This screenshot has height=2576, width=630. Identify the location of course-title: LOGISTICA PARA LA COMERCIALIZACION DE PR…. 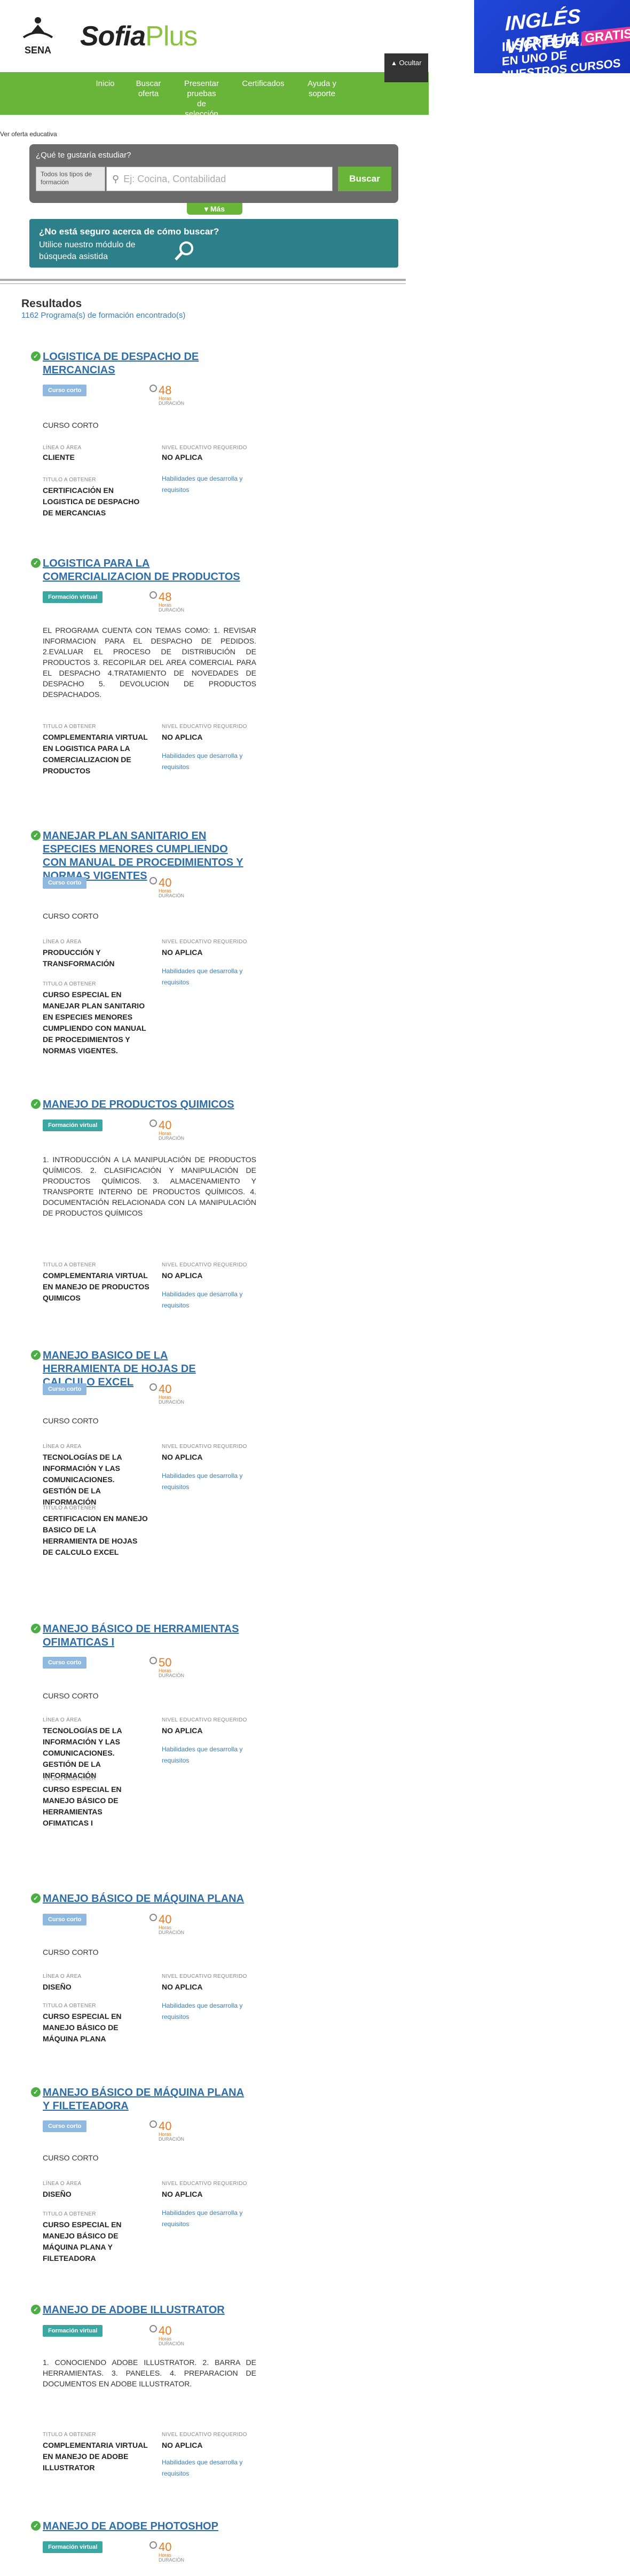
(145, 570).